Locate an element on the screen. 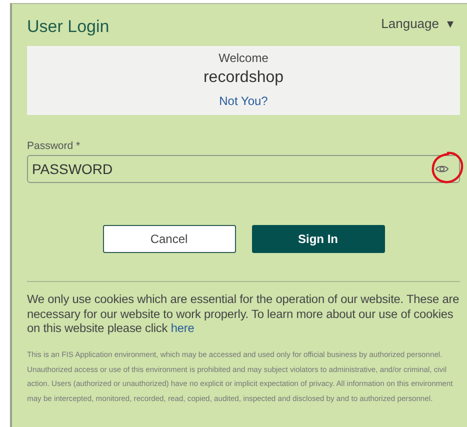  cookie-notice: We only use cookies which are essential for the operation of our website. These are necessary for our website to work properly. To learn more about our use of cookies on this website please click here is located at coordinates (243, 314).